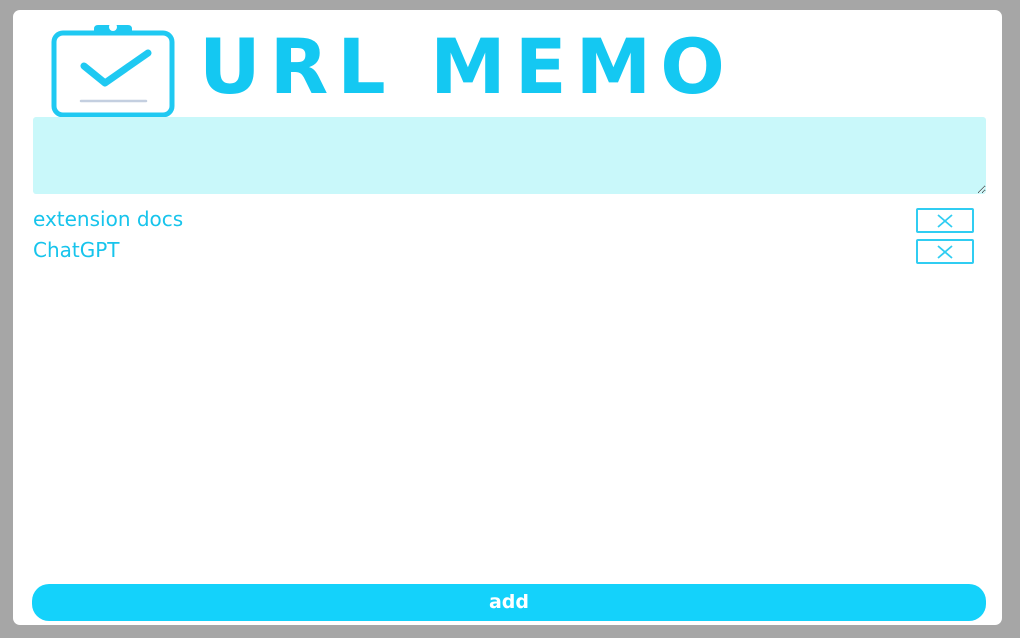  Describe the element at coordinates (509, 221) in the screenshot. I see `memo-item: extension docs` at that location.